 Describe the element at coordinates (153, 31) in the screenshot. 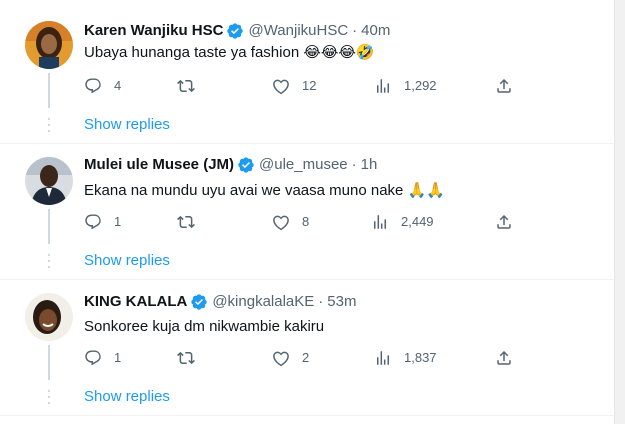

I see `author-name: Karen Wanjiku HSC` at that location.